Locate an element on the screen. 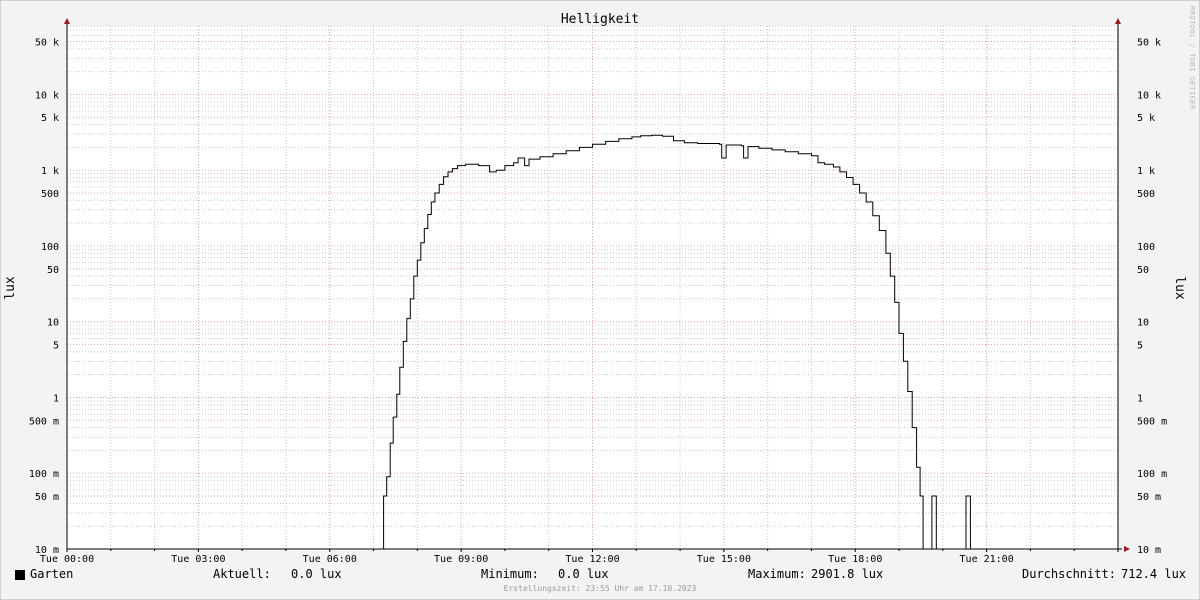 The height and width of the screenshot is (600, 1200). y-axis-arrow-left is located at coordinates (67, 21).